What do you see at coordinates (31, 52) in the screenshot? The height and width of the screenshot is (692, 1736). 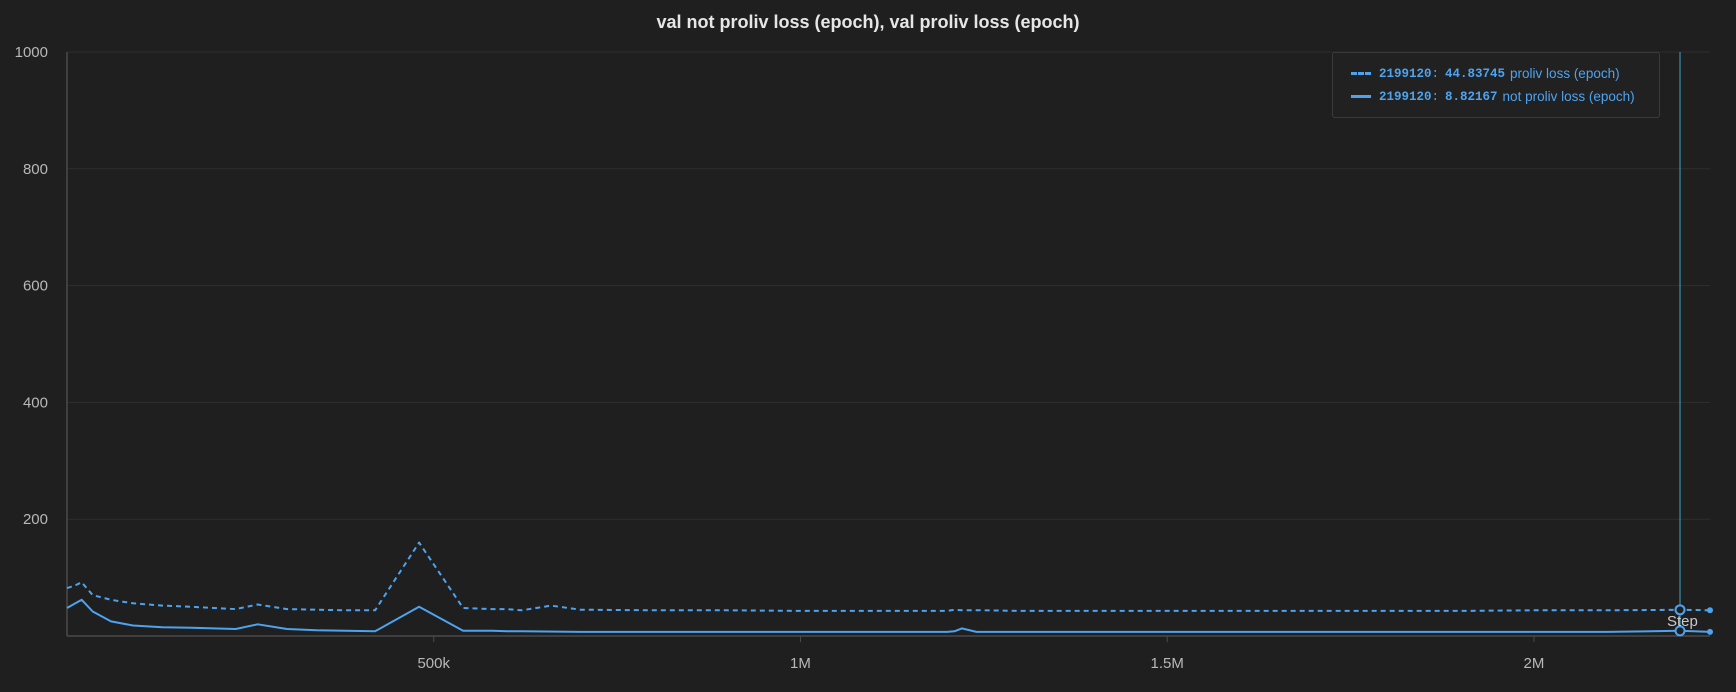 I see `y-tick-label: 1000` at bounding box center [31, 52].